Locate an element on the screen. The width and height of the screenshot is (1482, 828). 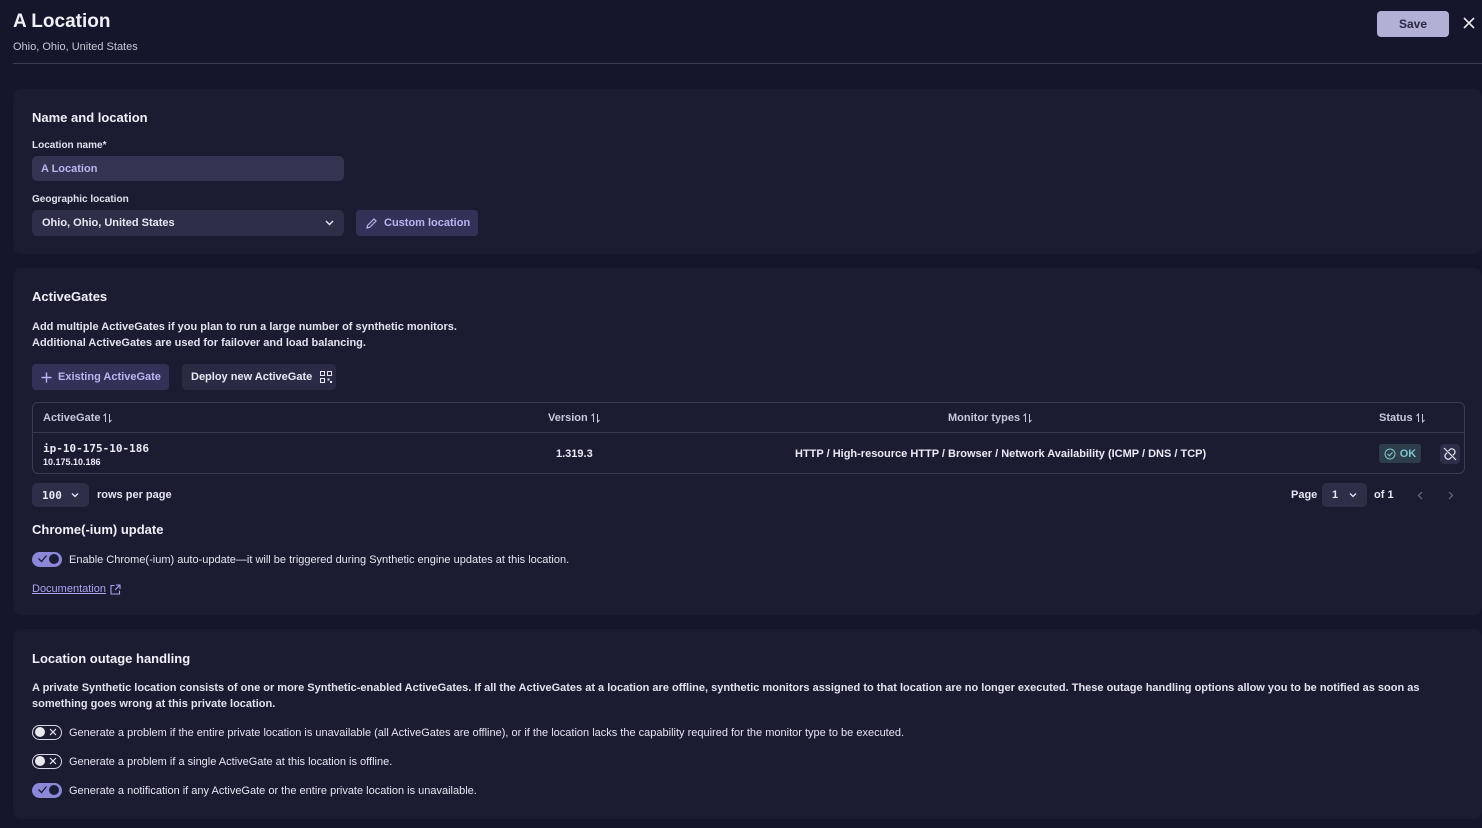
documentation-link: Documentation is located at coordinates (76, 589).